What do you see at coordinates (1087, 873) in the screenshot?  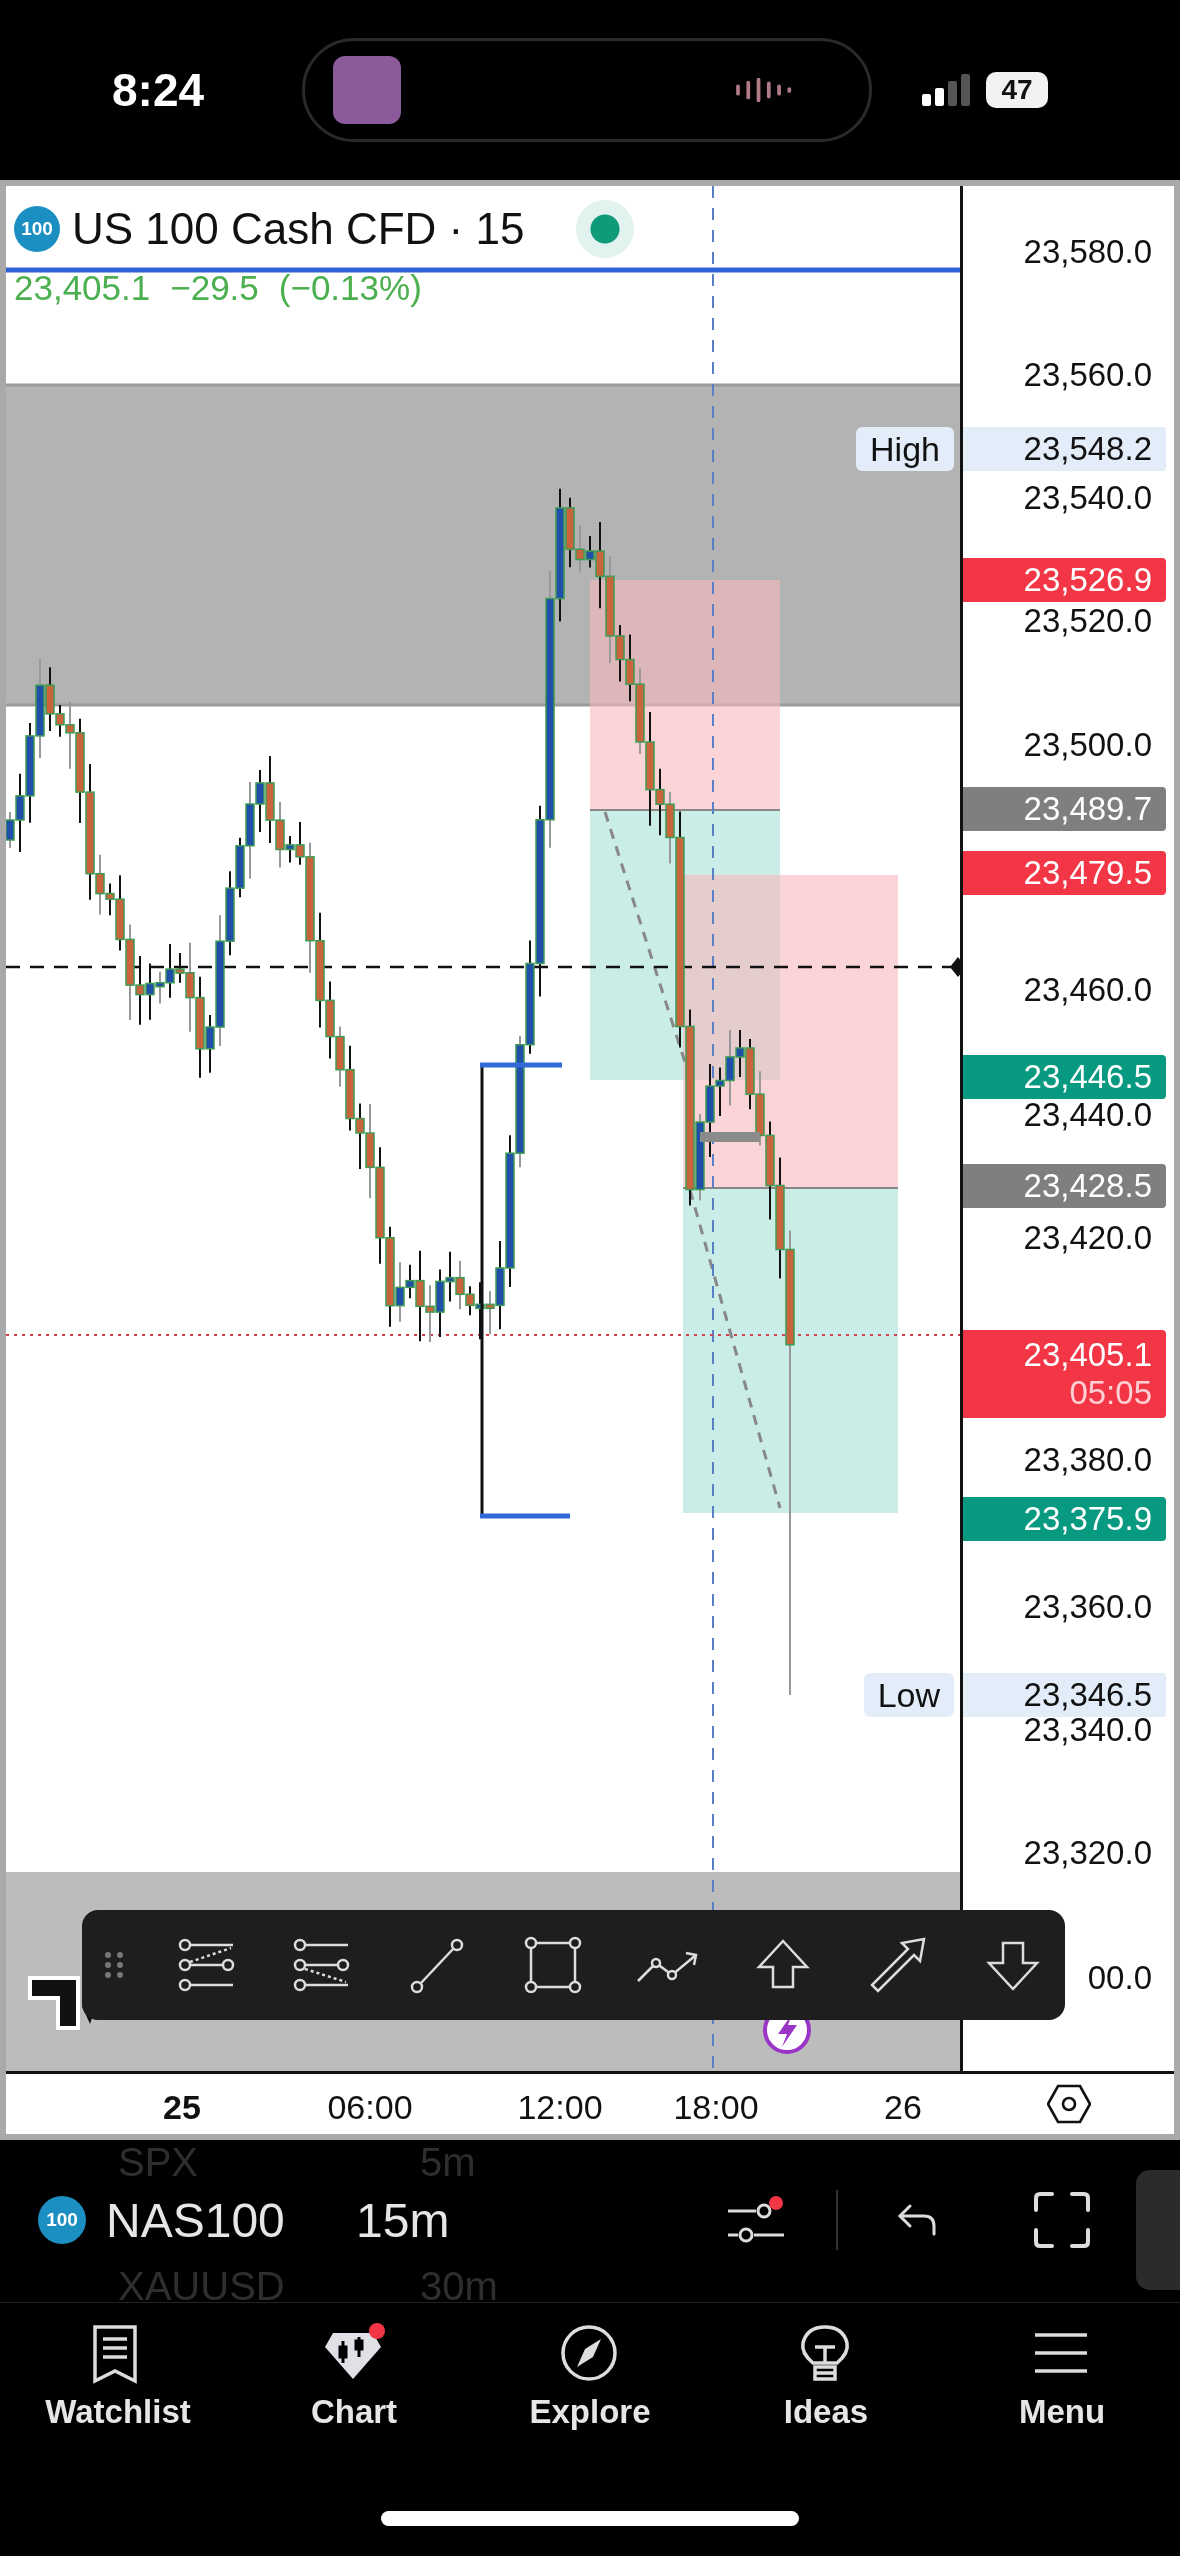 I see `price-value: 23,479.5` at bounding box center [1087, 873].